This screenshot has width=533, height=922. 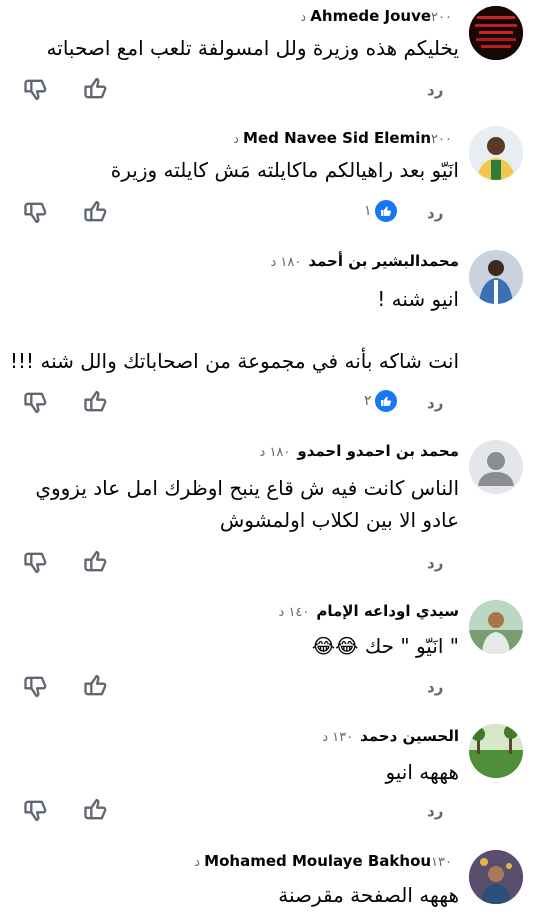 I want to click on comment-header: Mohamed Moulaye Bakhou١٣٠ د, so click(x=326, y=861).